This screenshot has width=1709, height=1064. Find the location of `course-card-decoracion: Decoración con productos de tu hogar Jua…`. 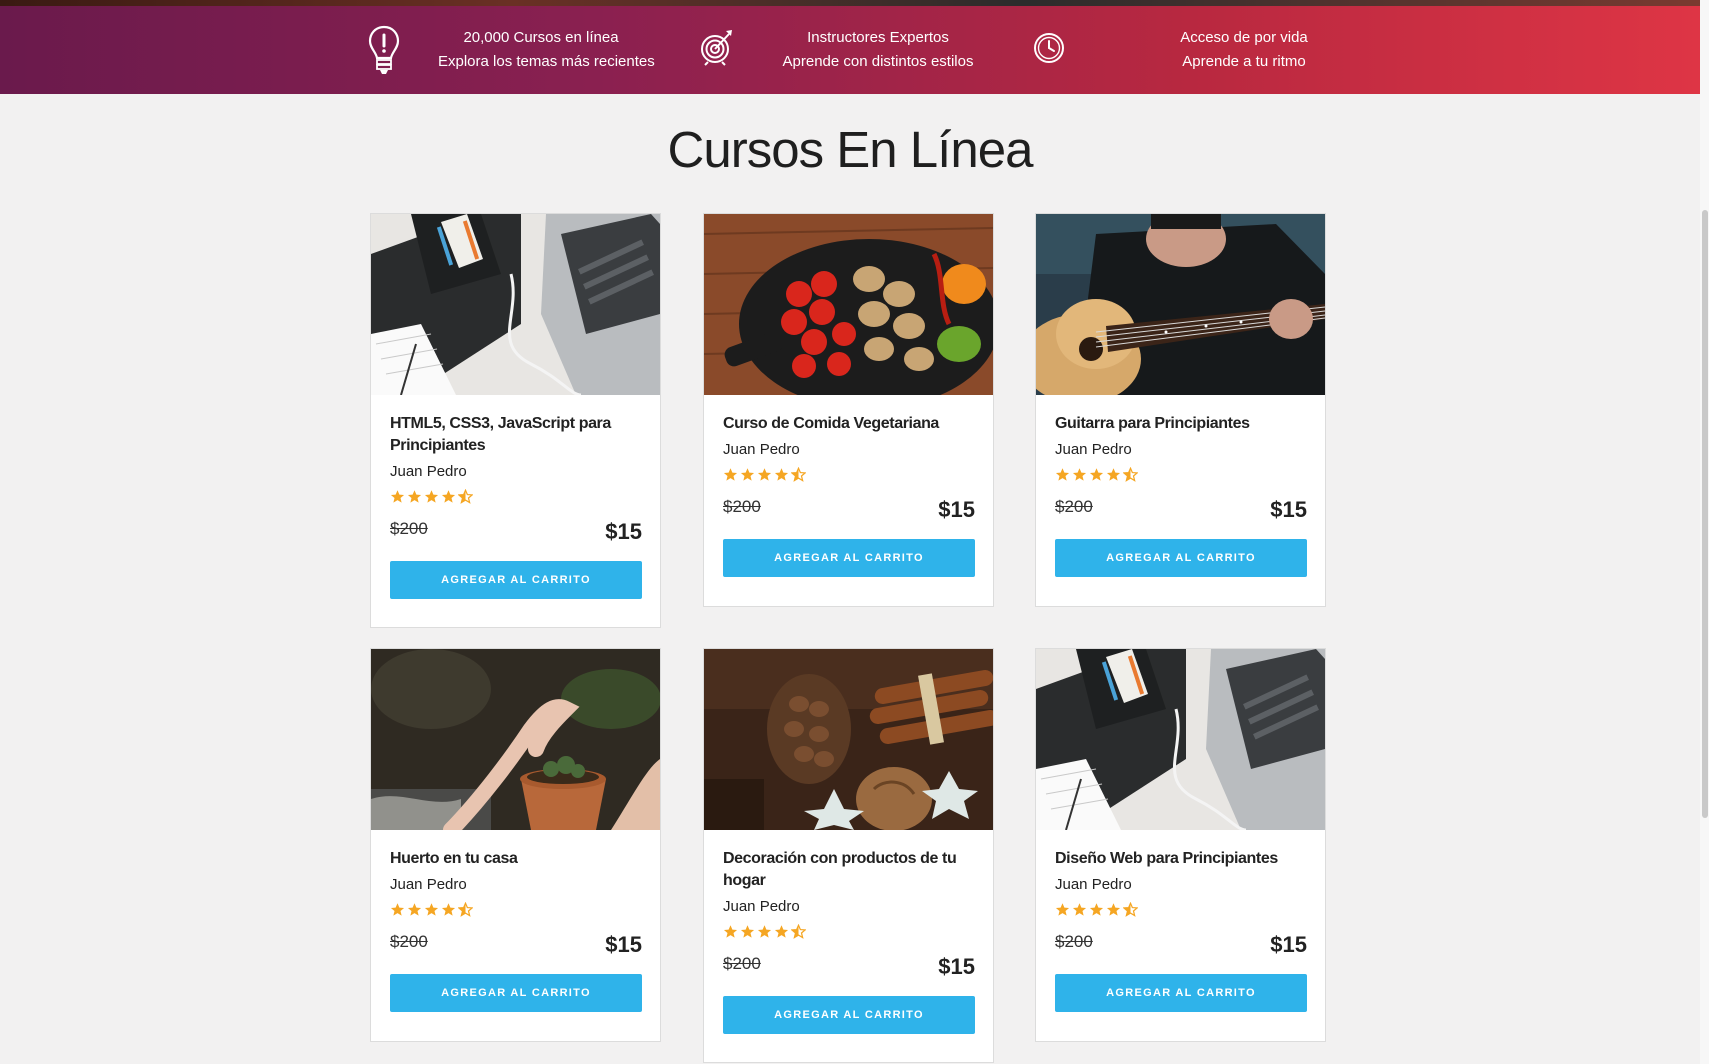

course-card-decoracion: Decoración con productos de tu hogar Jua… is located at coordinates (848, 855).